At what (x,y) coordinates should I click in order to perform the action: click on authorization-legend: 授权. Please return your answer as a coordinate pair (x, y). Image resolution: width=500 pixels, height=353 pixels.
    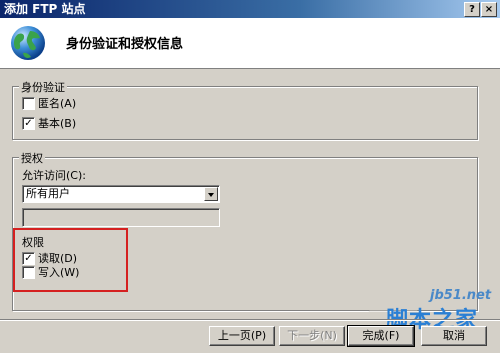
    Looking at the image, I should click on (32, 158).